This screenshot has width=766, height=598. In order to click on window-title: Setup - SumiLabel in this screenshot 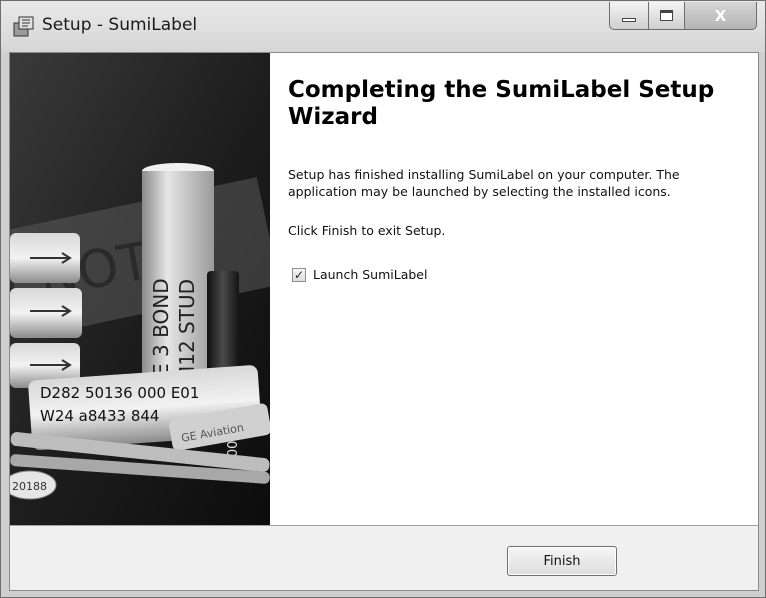, I will do `click(120, 25)`.